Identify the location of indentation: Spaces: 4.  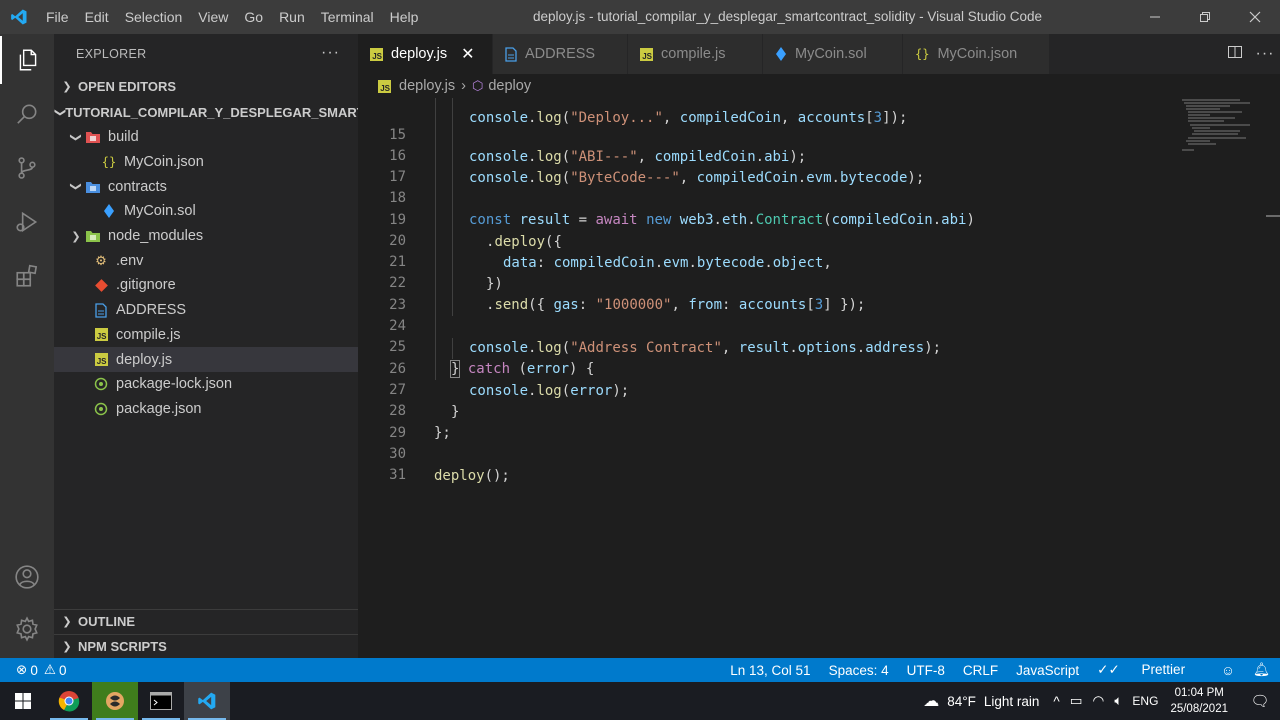
(859, 670).